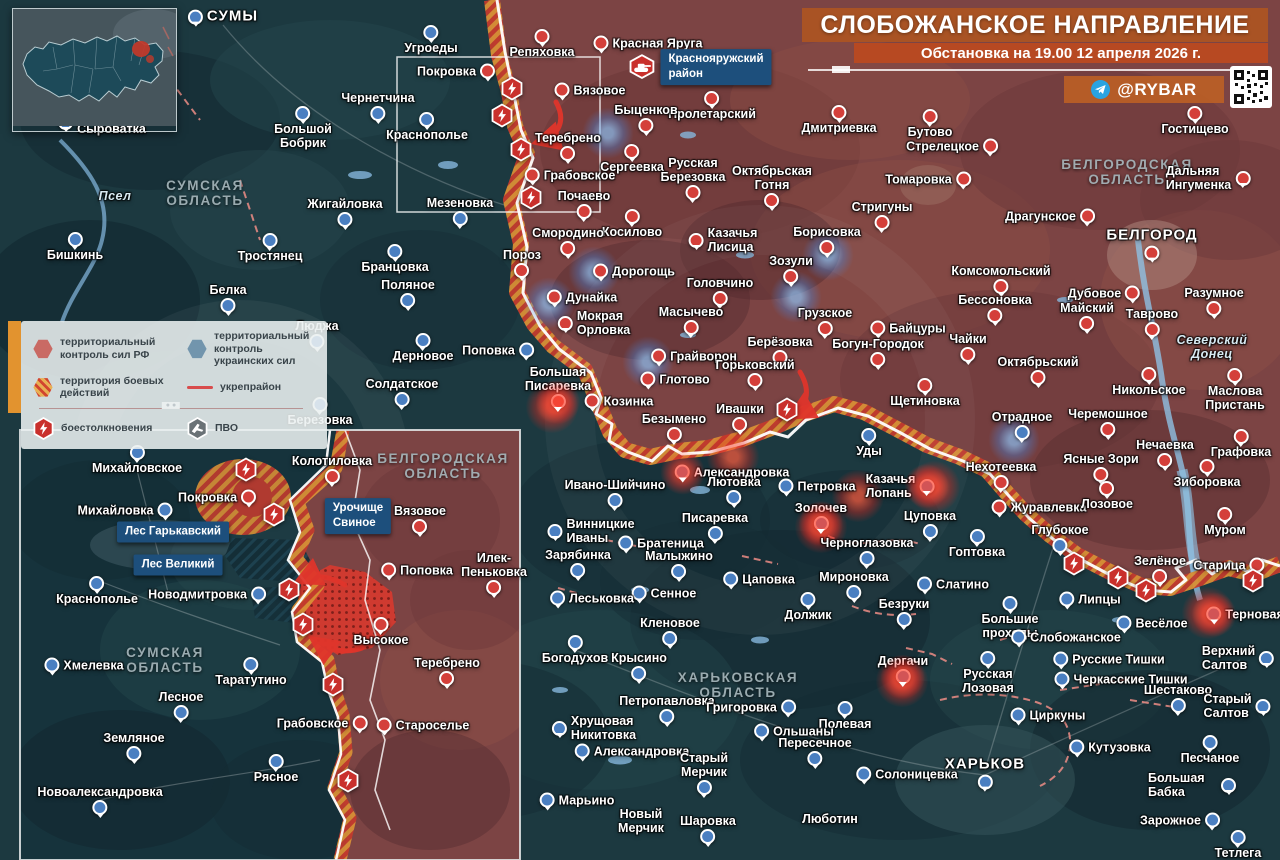 This screenshot has height=860, width=1280. Describe the element at coordinates (358, 516) in the screenshot. I see `badge-label: Урочище Свиное` at that location.